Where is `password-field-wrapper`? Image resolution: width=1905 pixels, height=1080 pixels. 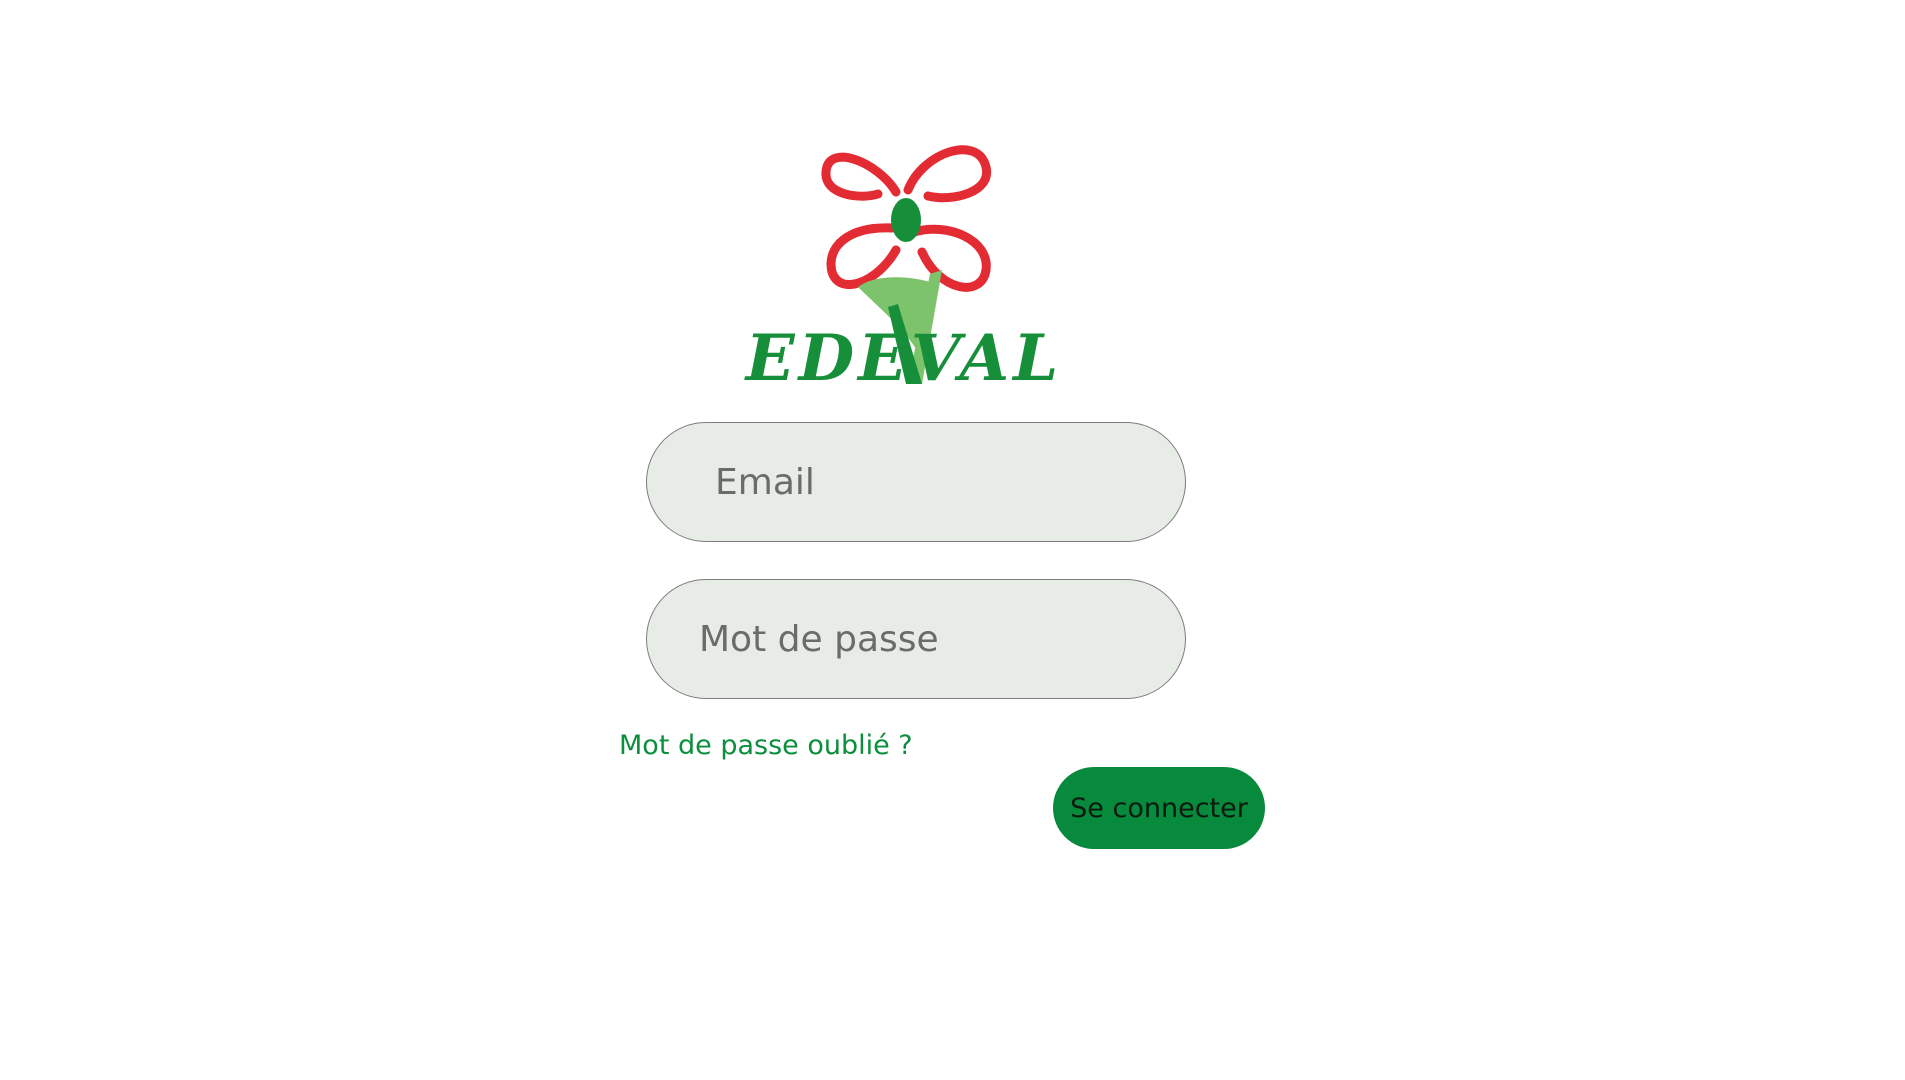
password-field-wrapper is located at coordinates (916, 639).